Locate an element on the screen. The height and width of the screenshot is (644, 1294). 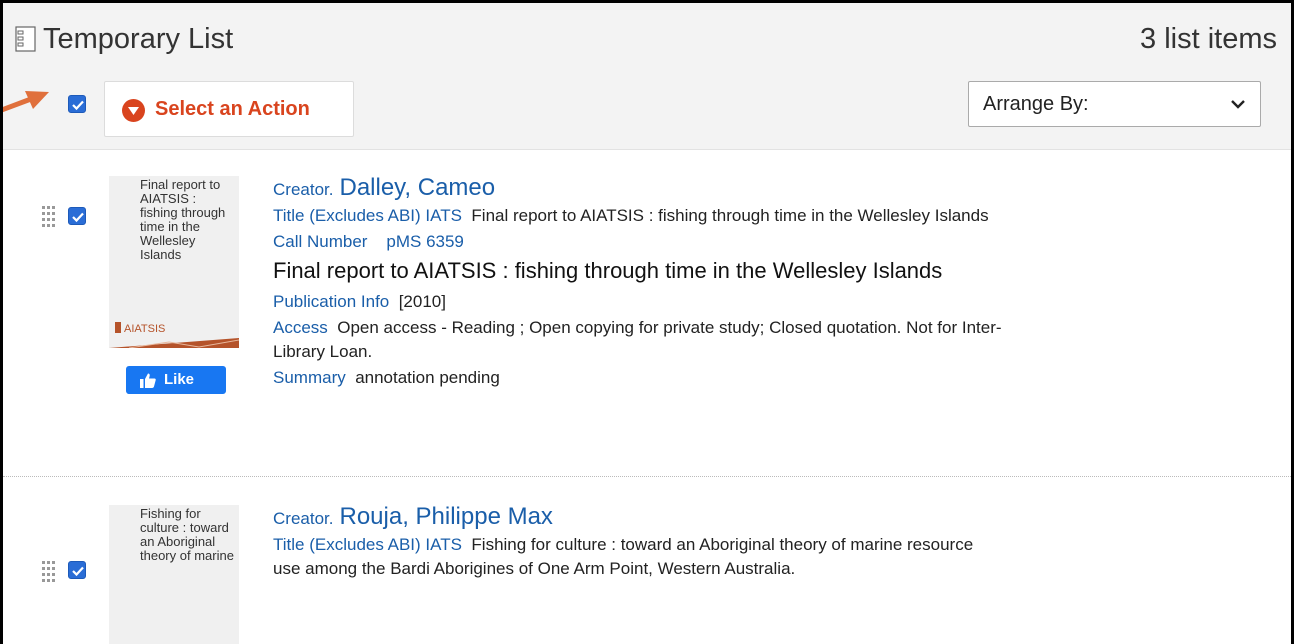
access-label: Access is located at coordinates (300, 327).